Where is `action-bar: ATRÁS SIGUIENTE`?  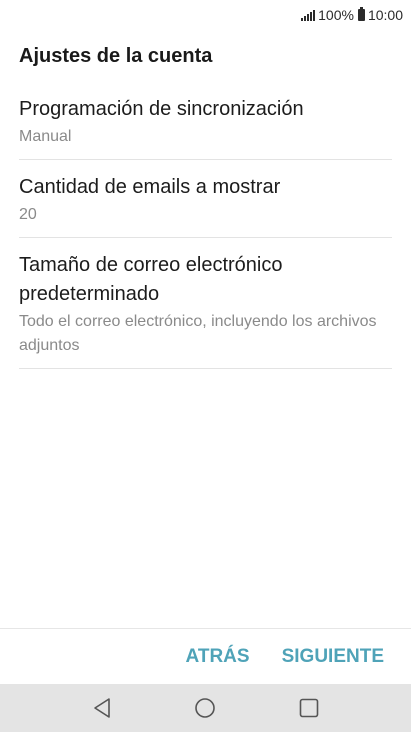
action-bar: ATRÁS SIGUIENTE is located at coordinates (205, 656).